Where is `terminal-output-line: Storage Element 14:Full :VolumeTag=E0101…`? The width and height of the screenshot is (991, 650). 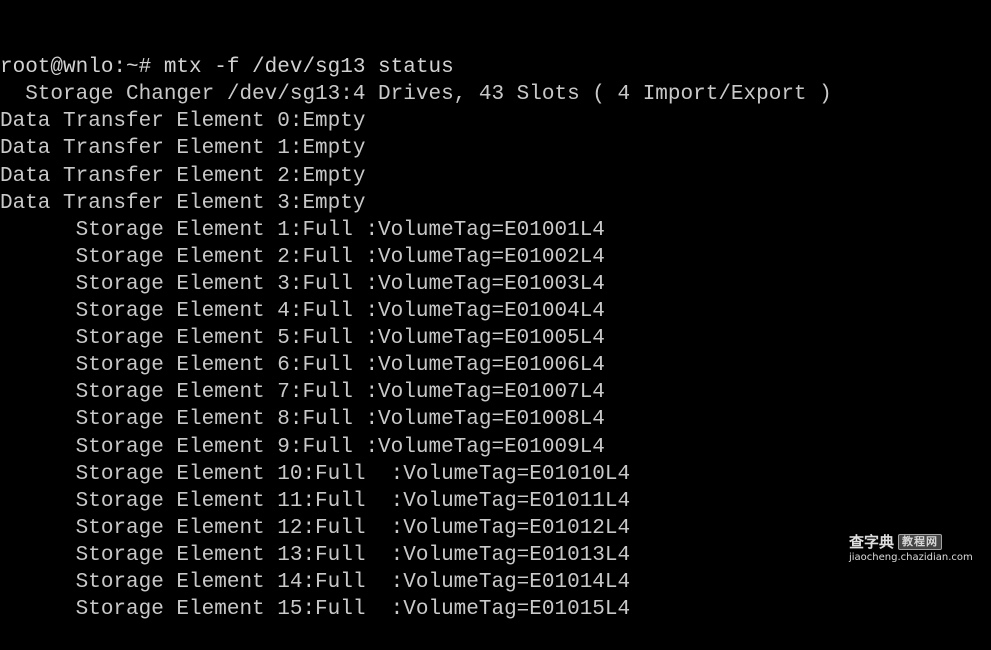 terminal-output-line: Storage Element 14:Full :VolumeTag=E0101… is located at coordinates (315, 582).